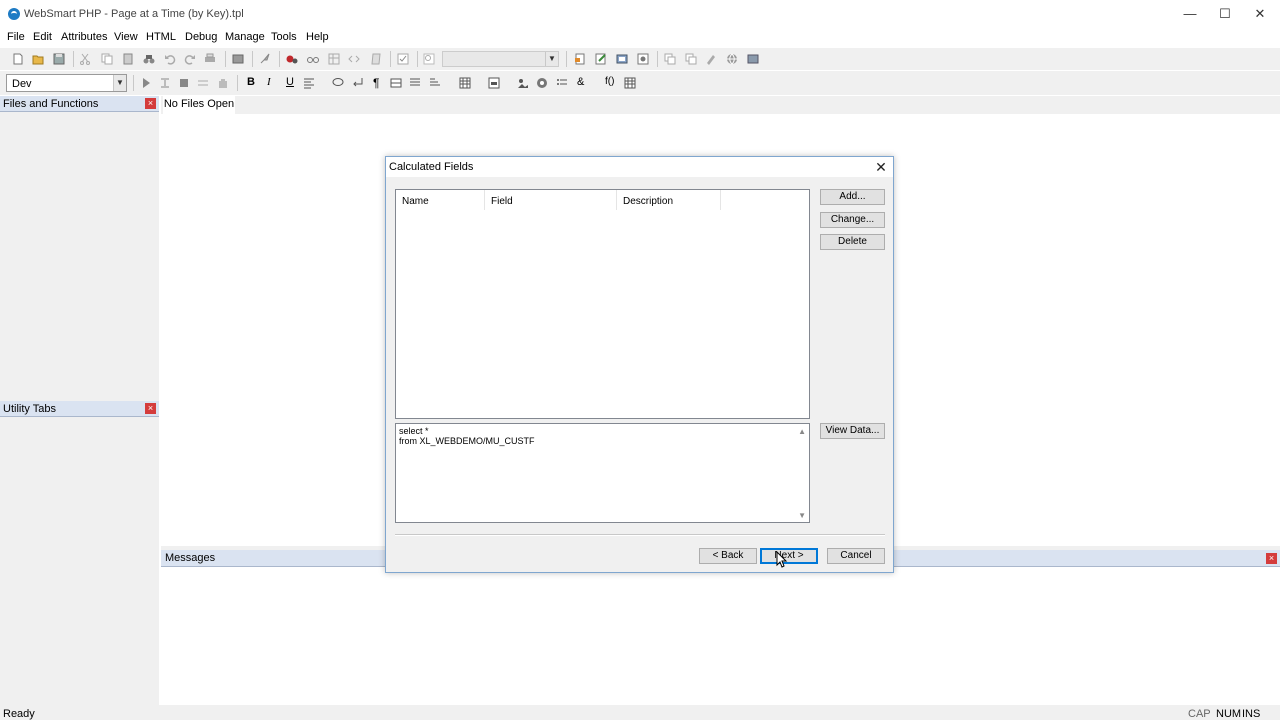 The height and width of the screenshot is (720, 1280). Describe the element at coordinates (612, 82) in the screenshot. I see `function-icon: f()` at that location.